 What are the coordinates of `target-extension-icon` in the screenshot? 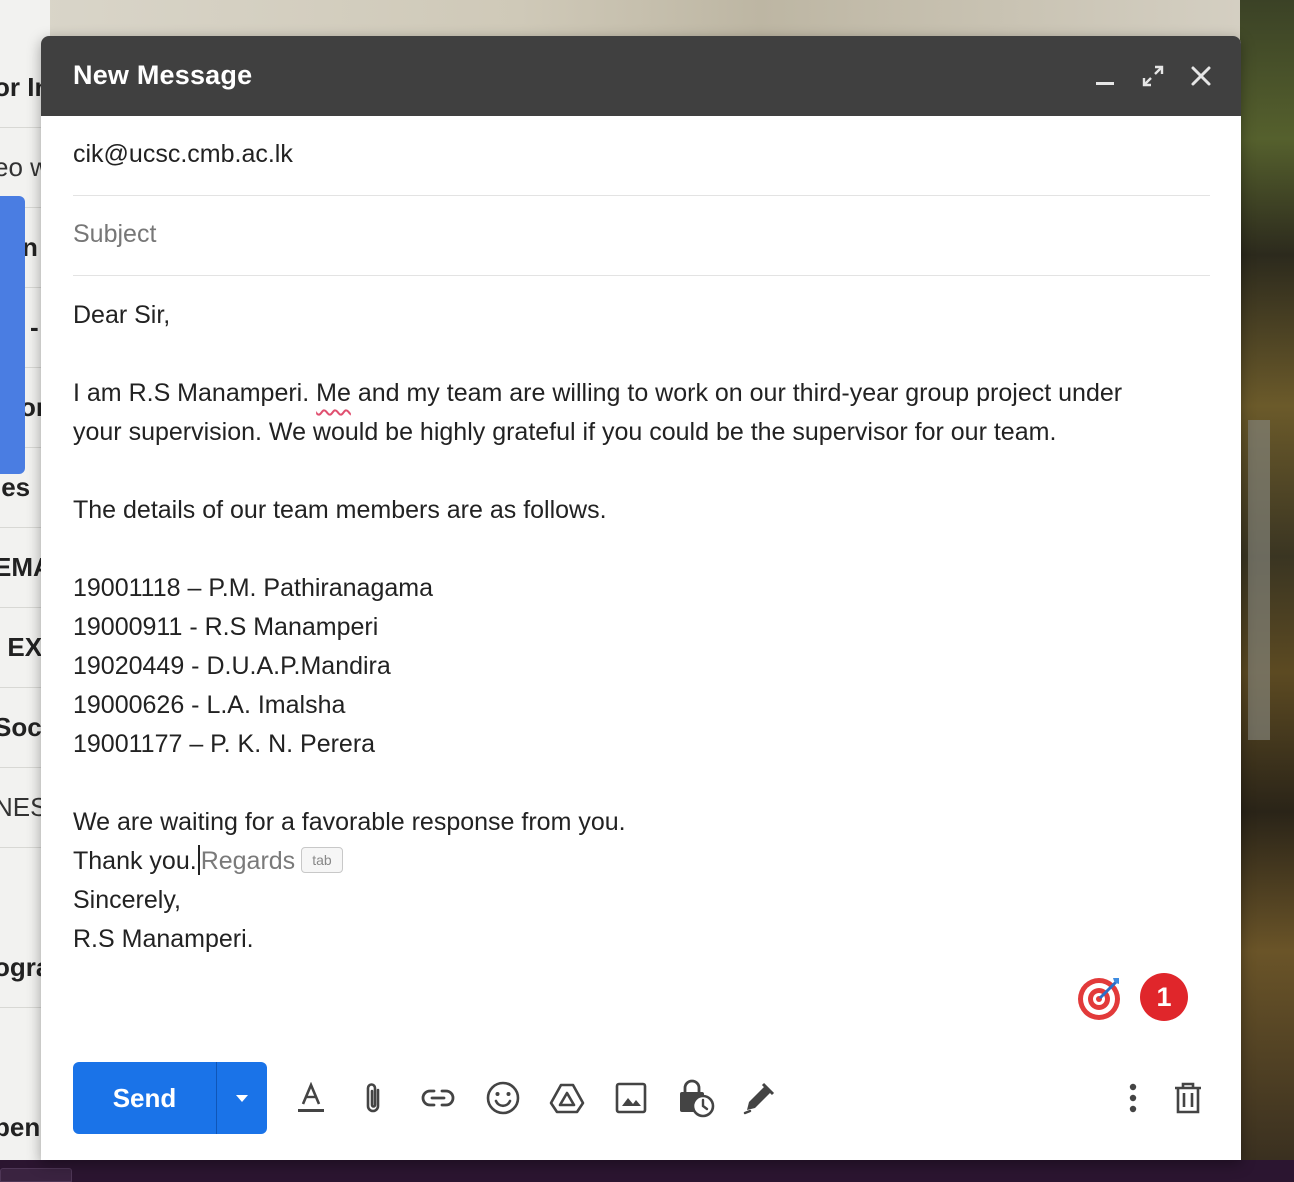 It's located at (1100, 997).